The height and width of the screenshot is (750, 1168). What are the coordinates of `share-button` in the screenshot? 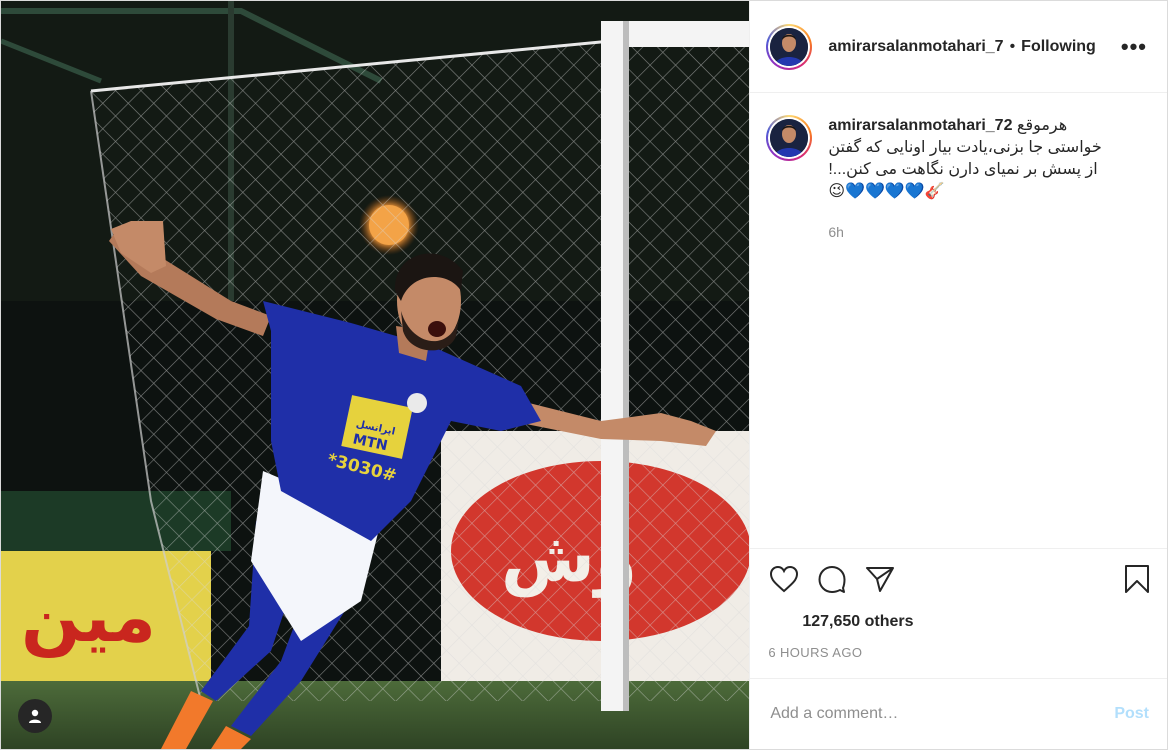 It's located at (880, 579).